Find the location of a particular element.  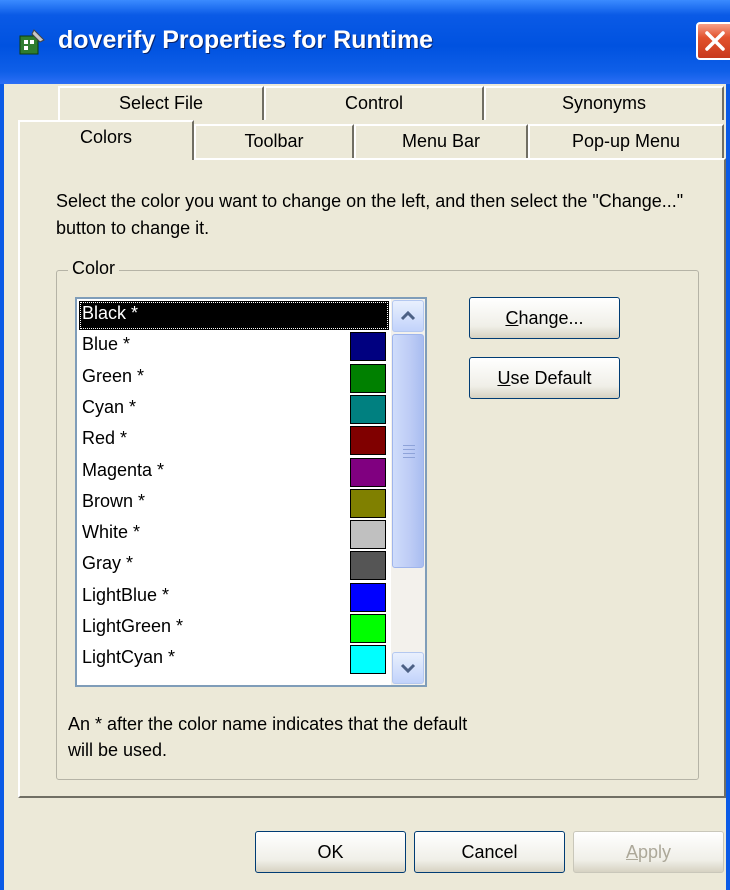

color-name: Green * is located at coordinates (113, 375).